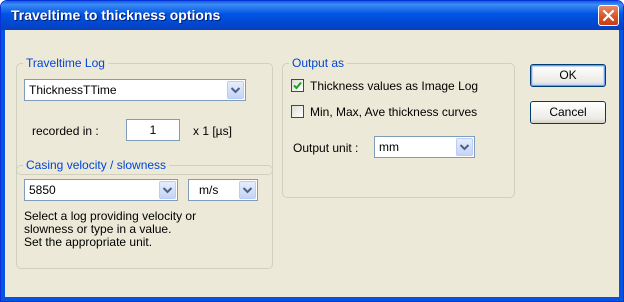 The image size is (624, 302). I want to click on dialog-title: Traveltime to thickness options, so click(116, 15).